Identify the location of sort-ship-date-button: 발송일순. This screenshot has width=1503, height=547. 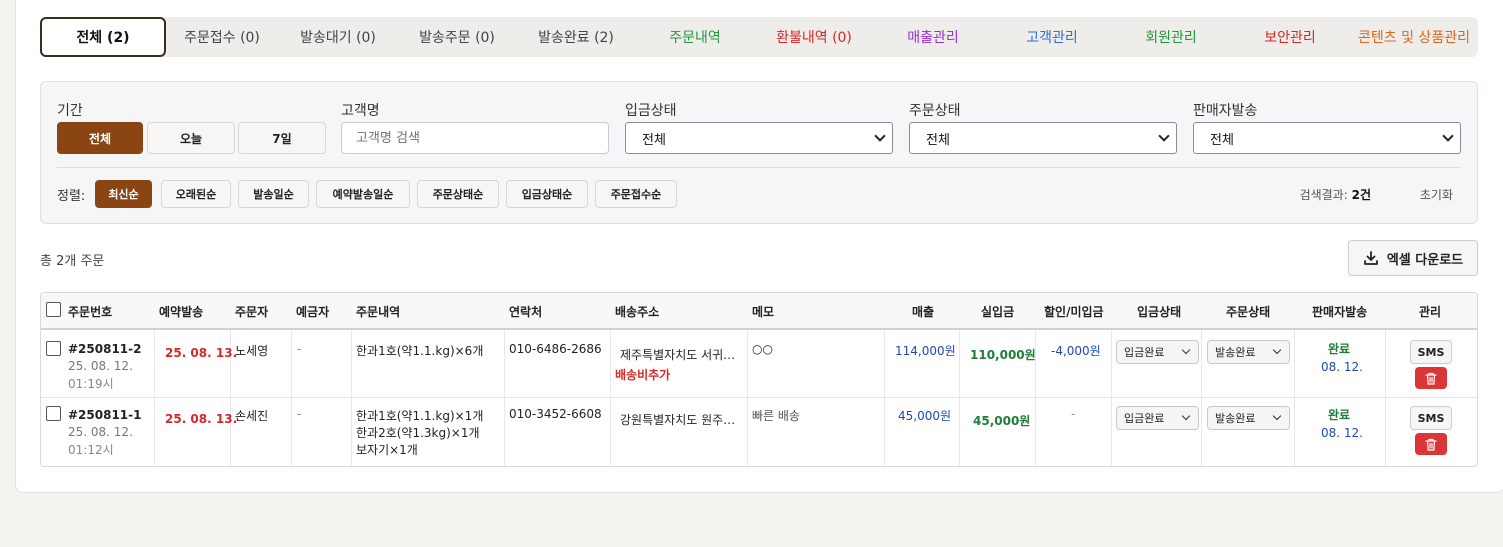
(273, 194).